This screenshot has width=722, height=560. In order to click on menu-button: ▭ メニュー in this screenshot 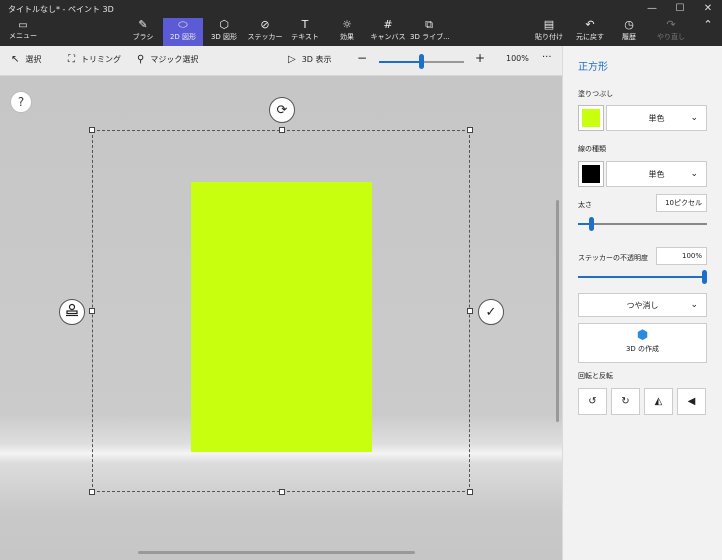, I will do `click(23, 32)`.